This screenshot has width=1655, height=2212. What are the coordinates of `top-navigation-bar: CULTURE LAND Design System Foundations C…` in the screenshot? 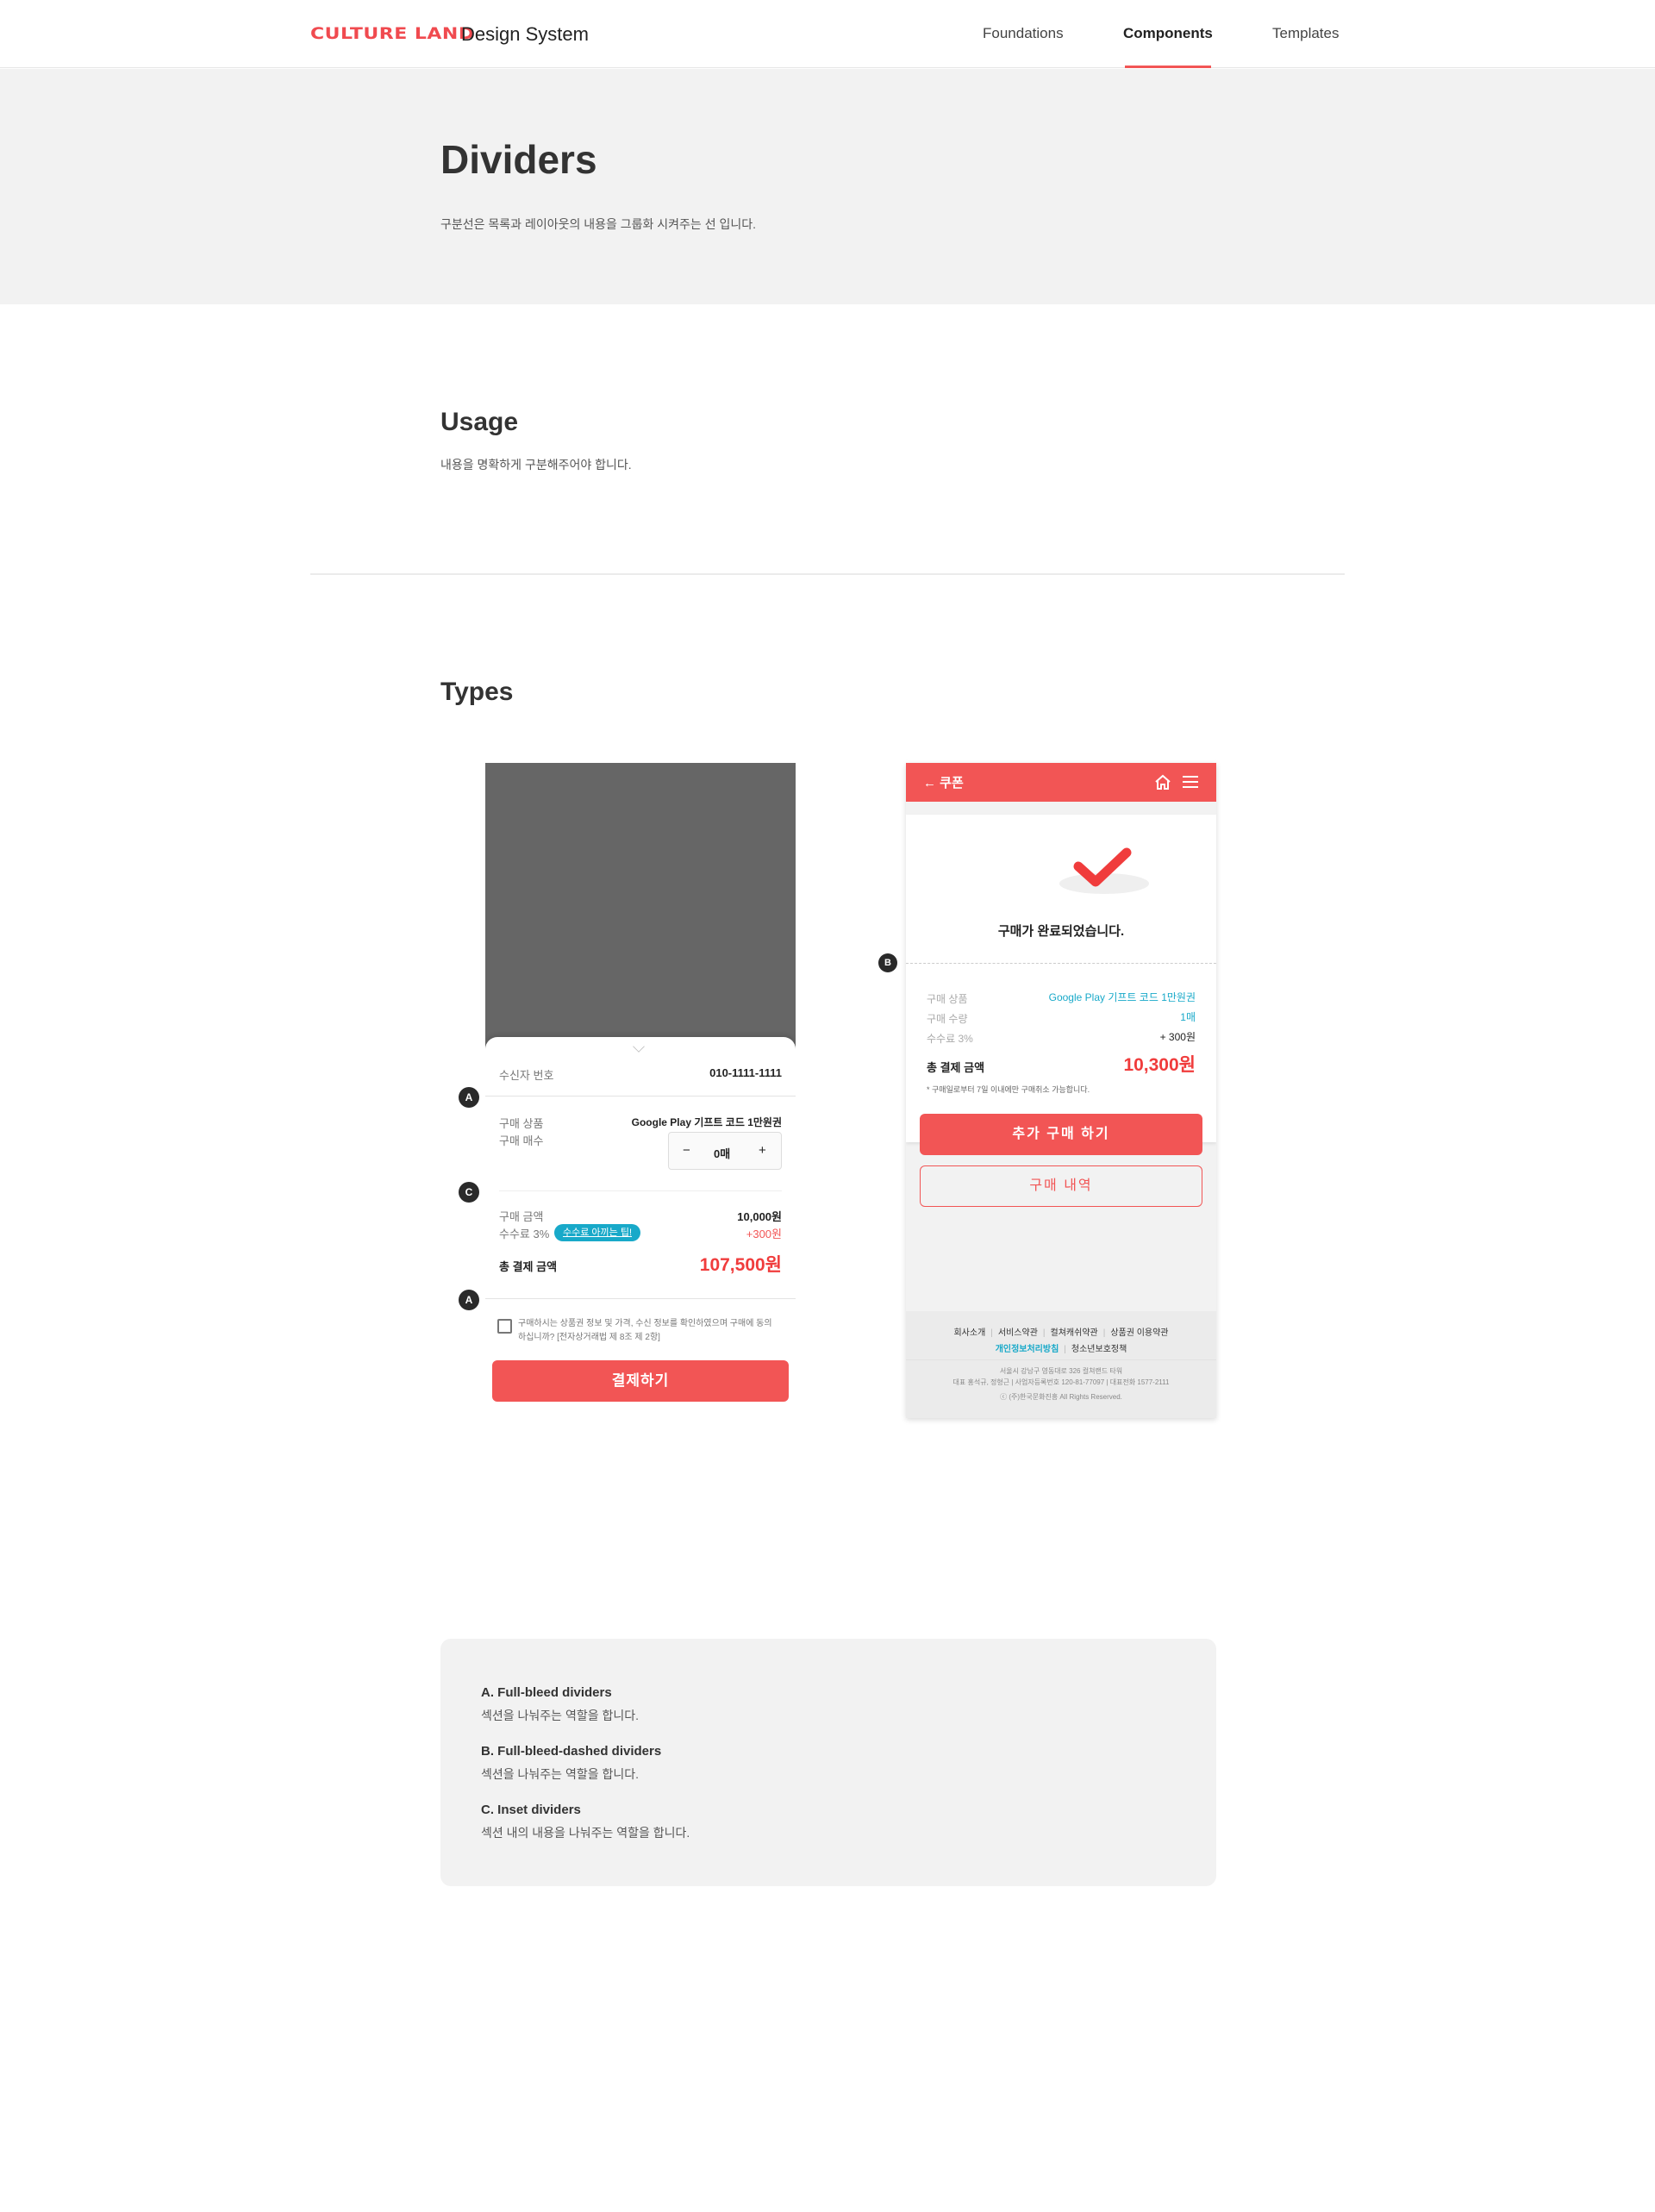 It's located at (828, 34).